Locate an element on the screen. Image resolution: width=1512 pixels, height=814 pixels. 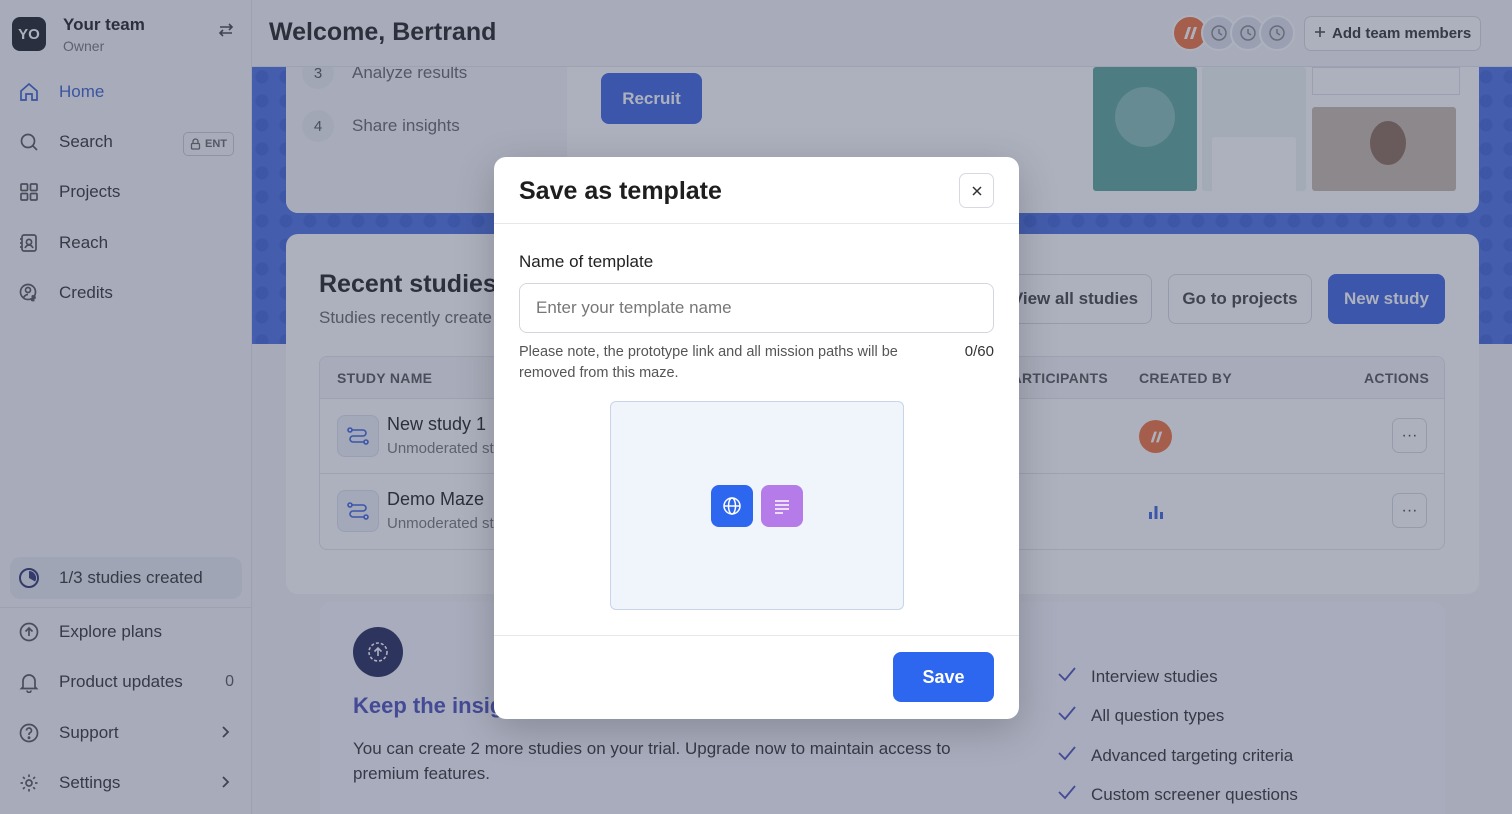
character-counter: 0/60 is located at coordinates (979, 351).